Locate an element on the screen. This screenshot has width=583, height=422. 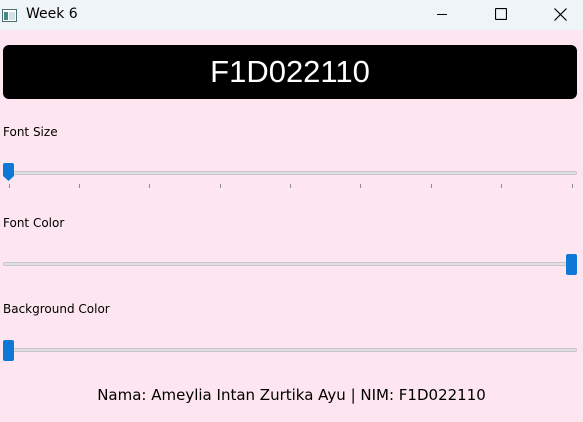
display-label-box: F1D022110 is located at coordinates (290, 72).